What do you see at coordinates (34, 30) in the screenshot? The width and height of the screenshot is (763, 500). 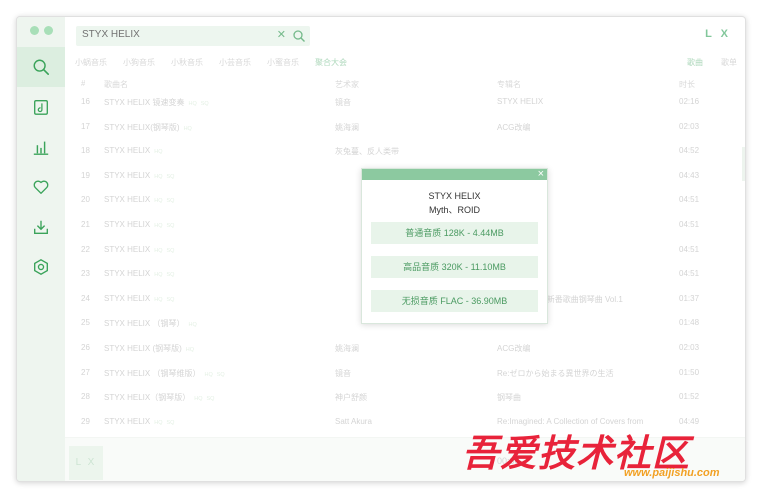 I see `window-close-button` at bounding box center [34, 30].